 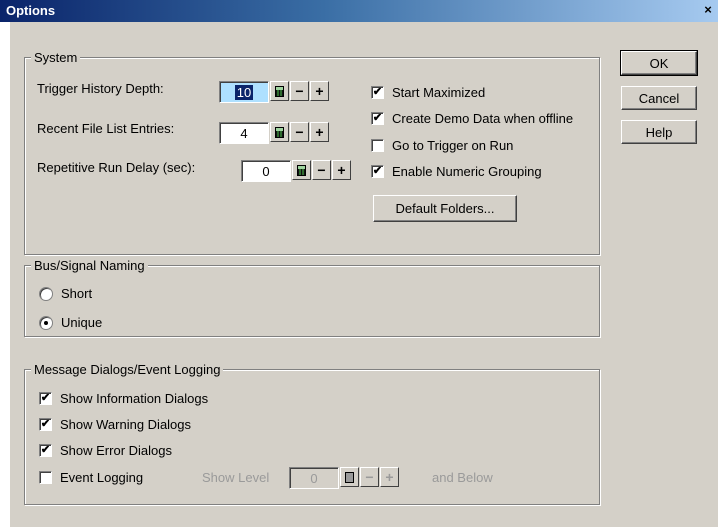 What do you see at coordinates (5, 274) in the screenshot?
I see `left-edge` at bounding box center [5, 274].